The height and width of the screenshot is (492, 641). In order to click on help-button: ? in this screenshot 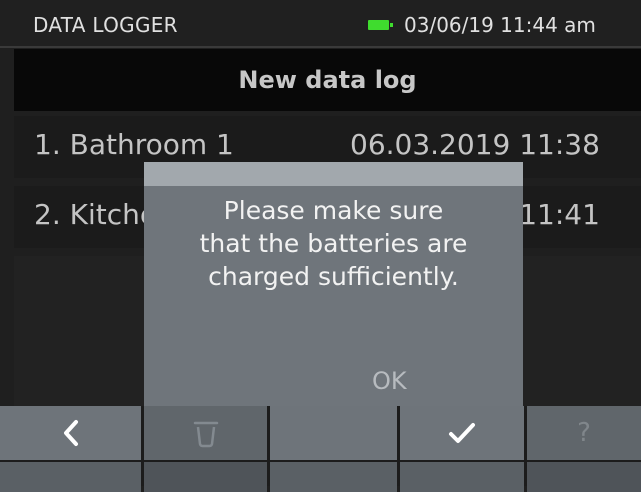, I will do `click(584, 433)`.